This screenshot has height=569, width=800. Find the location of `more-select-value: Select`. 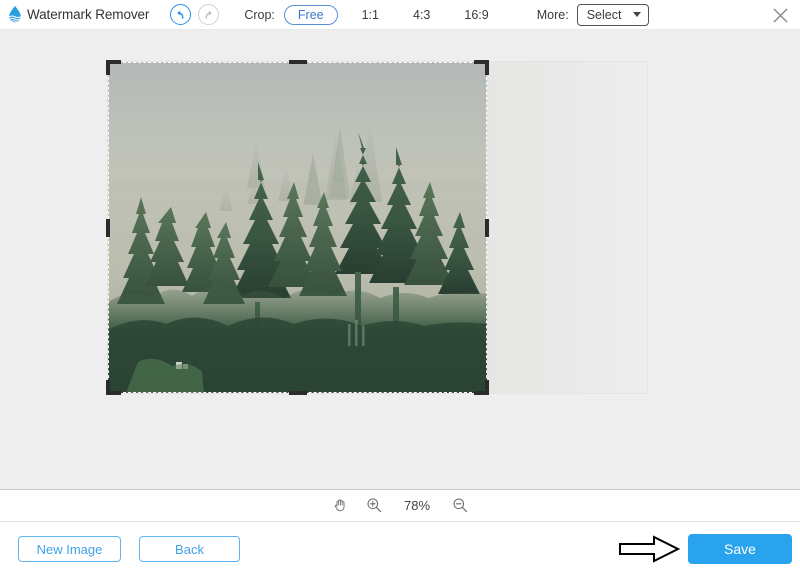

more-select-value: Select is located at coordinates (604, 14).